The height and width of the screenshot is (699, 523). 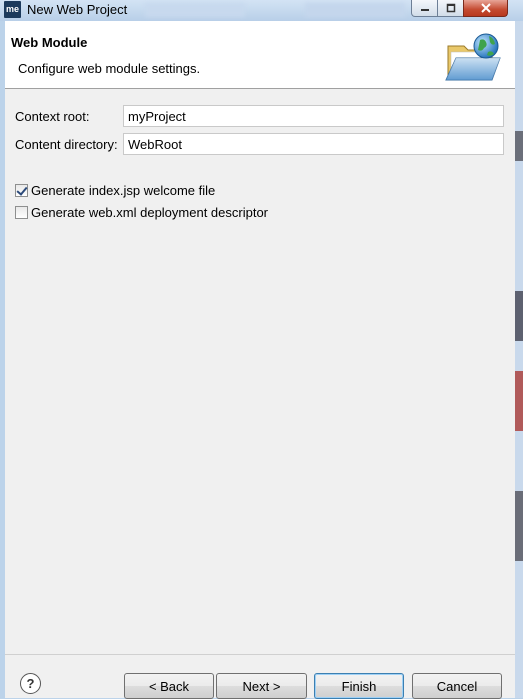 What do you see at coordinates (66, 144) in the screenshot?
I see `content-directory-label: Content directory:` at bounding box center [66, 144].